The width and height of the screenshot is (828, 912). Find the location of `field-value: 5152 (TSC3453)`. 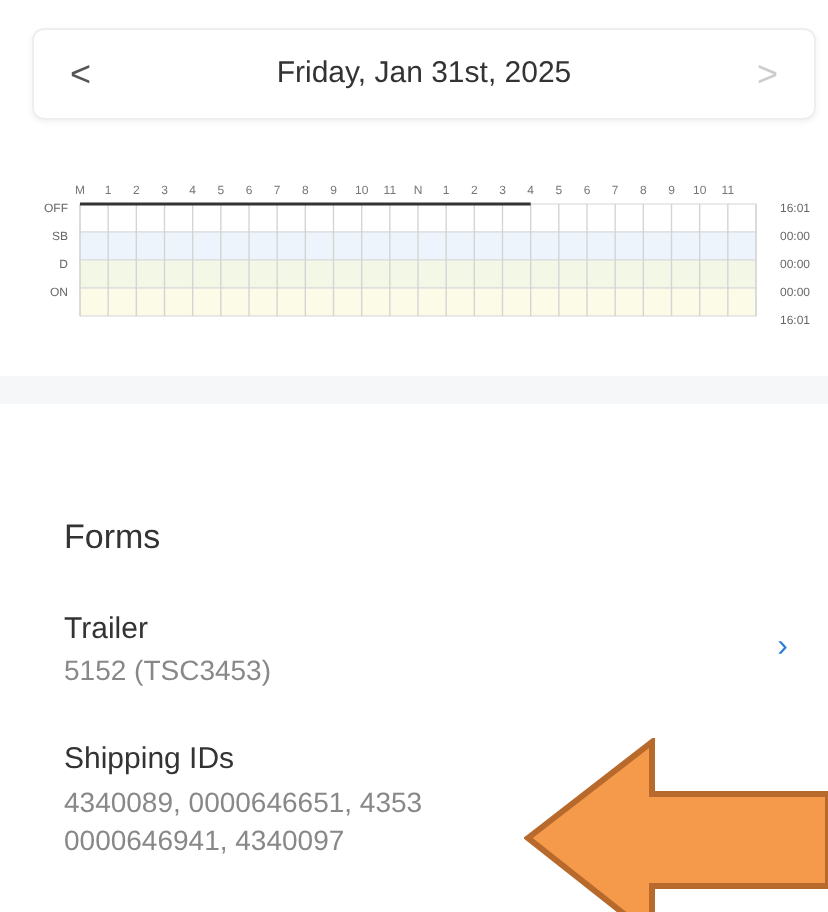

field-value: 5152 (TSC3453) is located at coordinates (168, 671).